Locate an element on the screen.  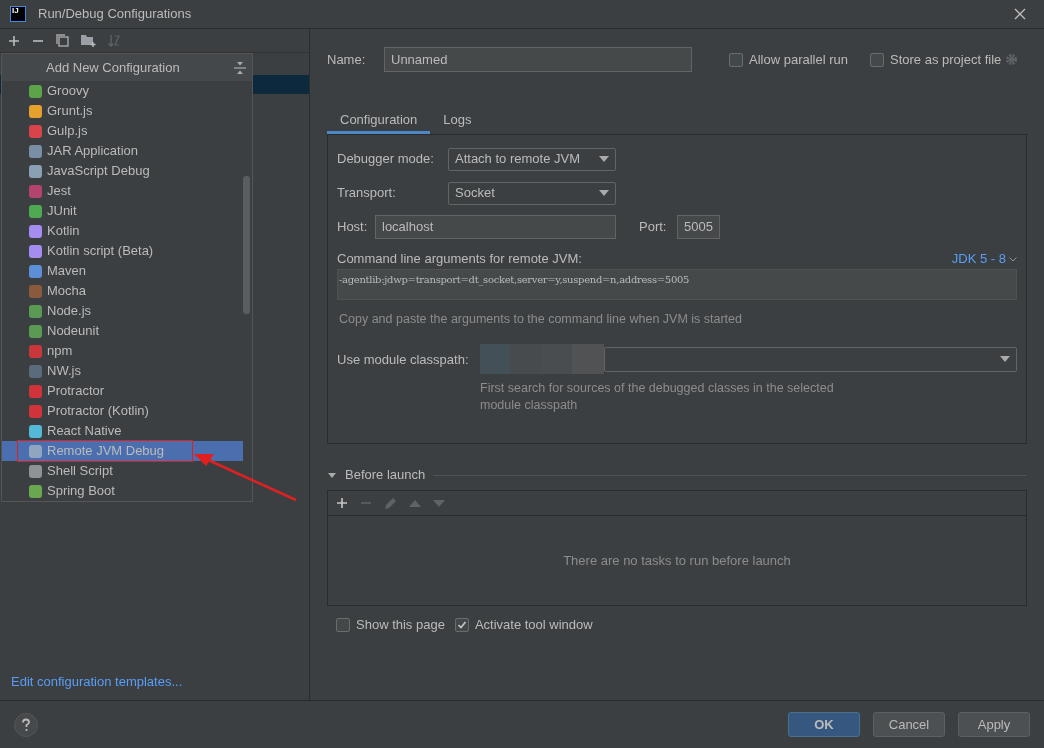
jdk-version-dropdown: JDK 5 - 8 is located at coordinates (984, 259).